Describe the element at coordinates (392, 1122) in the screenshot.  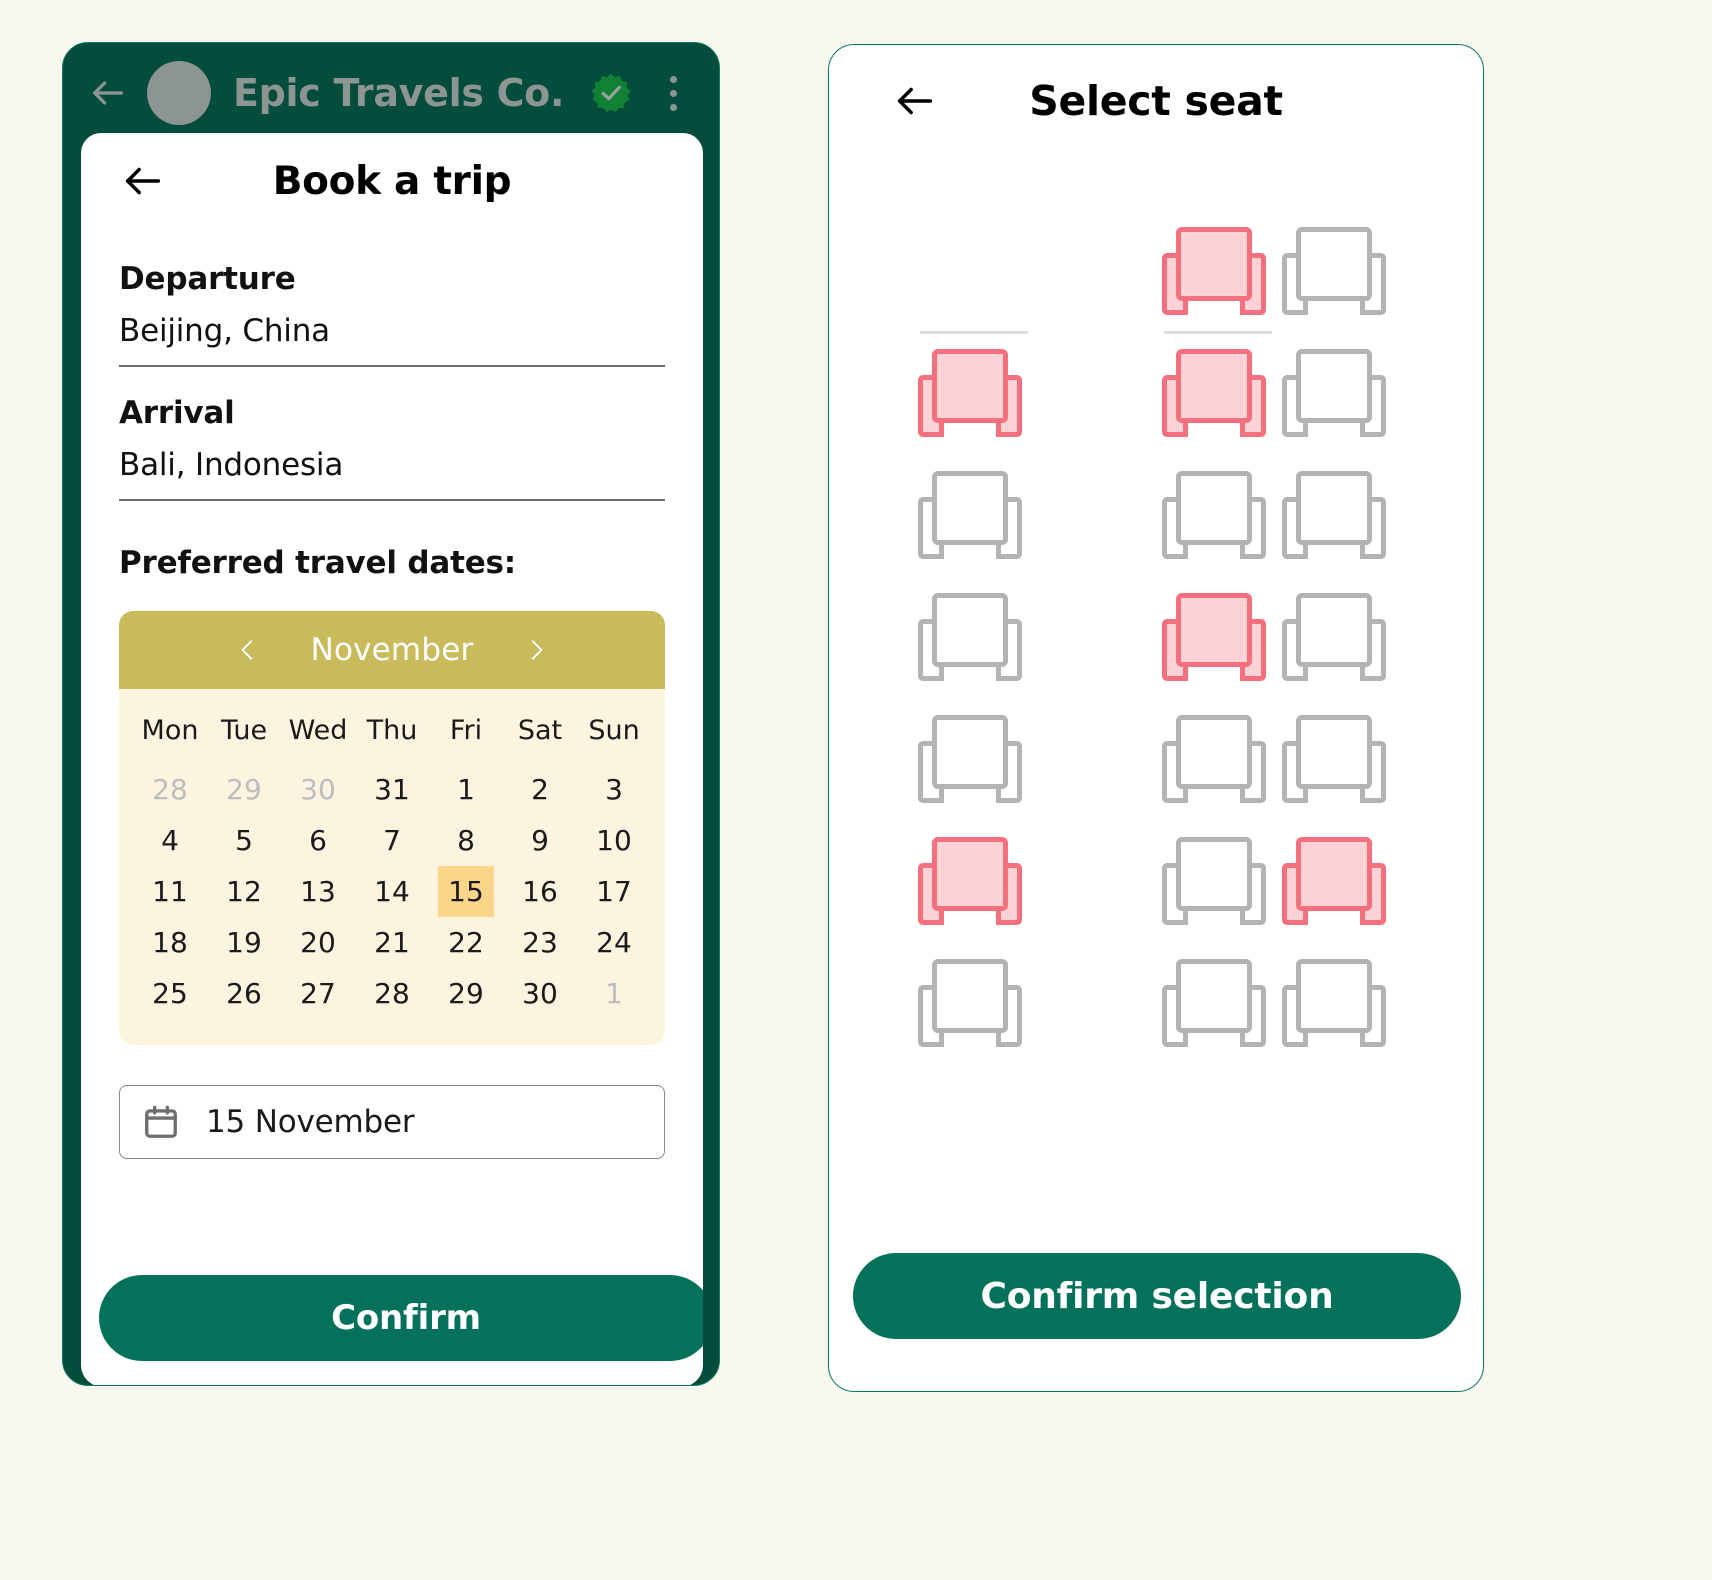
I see `selected-date-field: 15 November` at that location.